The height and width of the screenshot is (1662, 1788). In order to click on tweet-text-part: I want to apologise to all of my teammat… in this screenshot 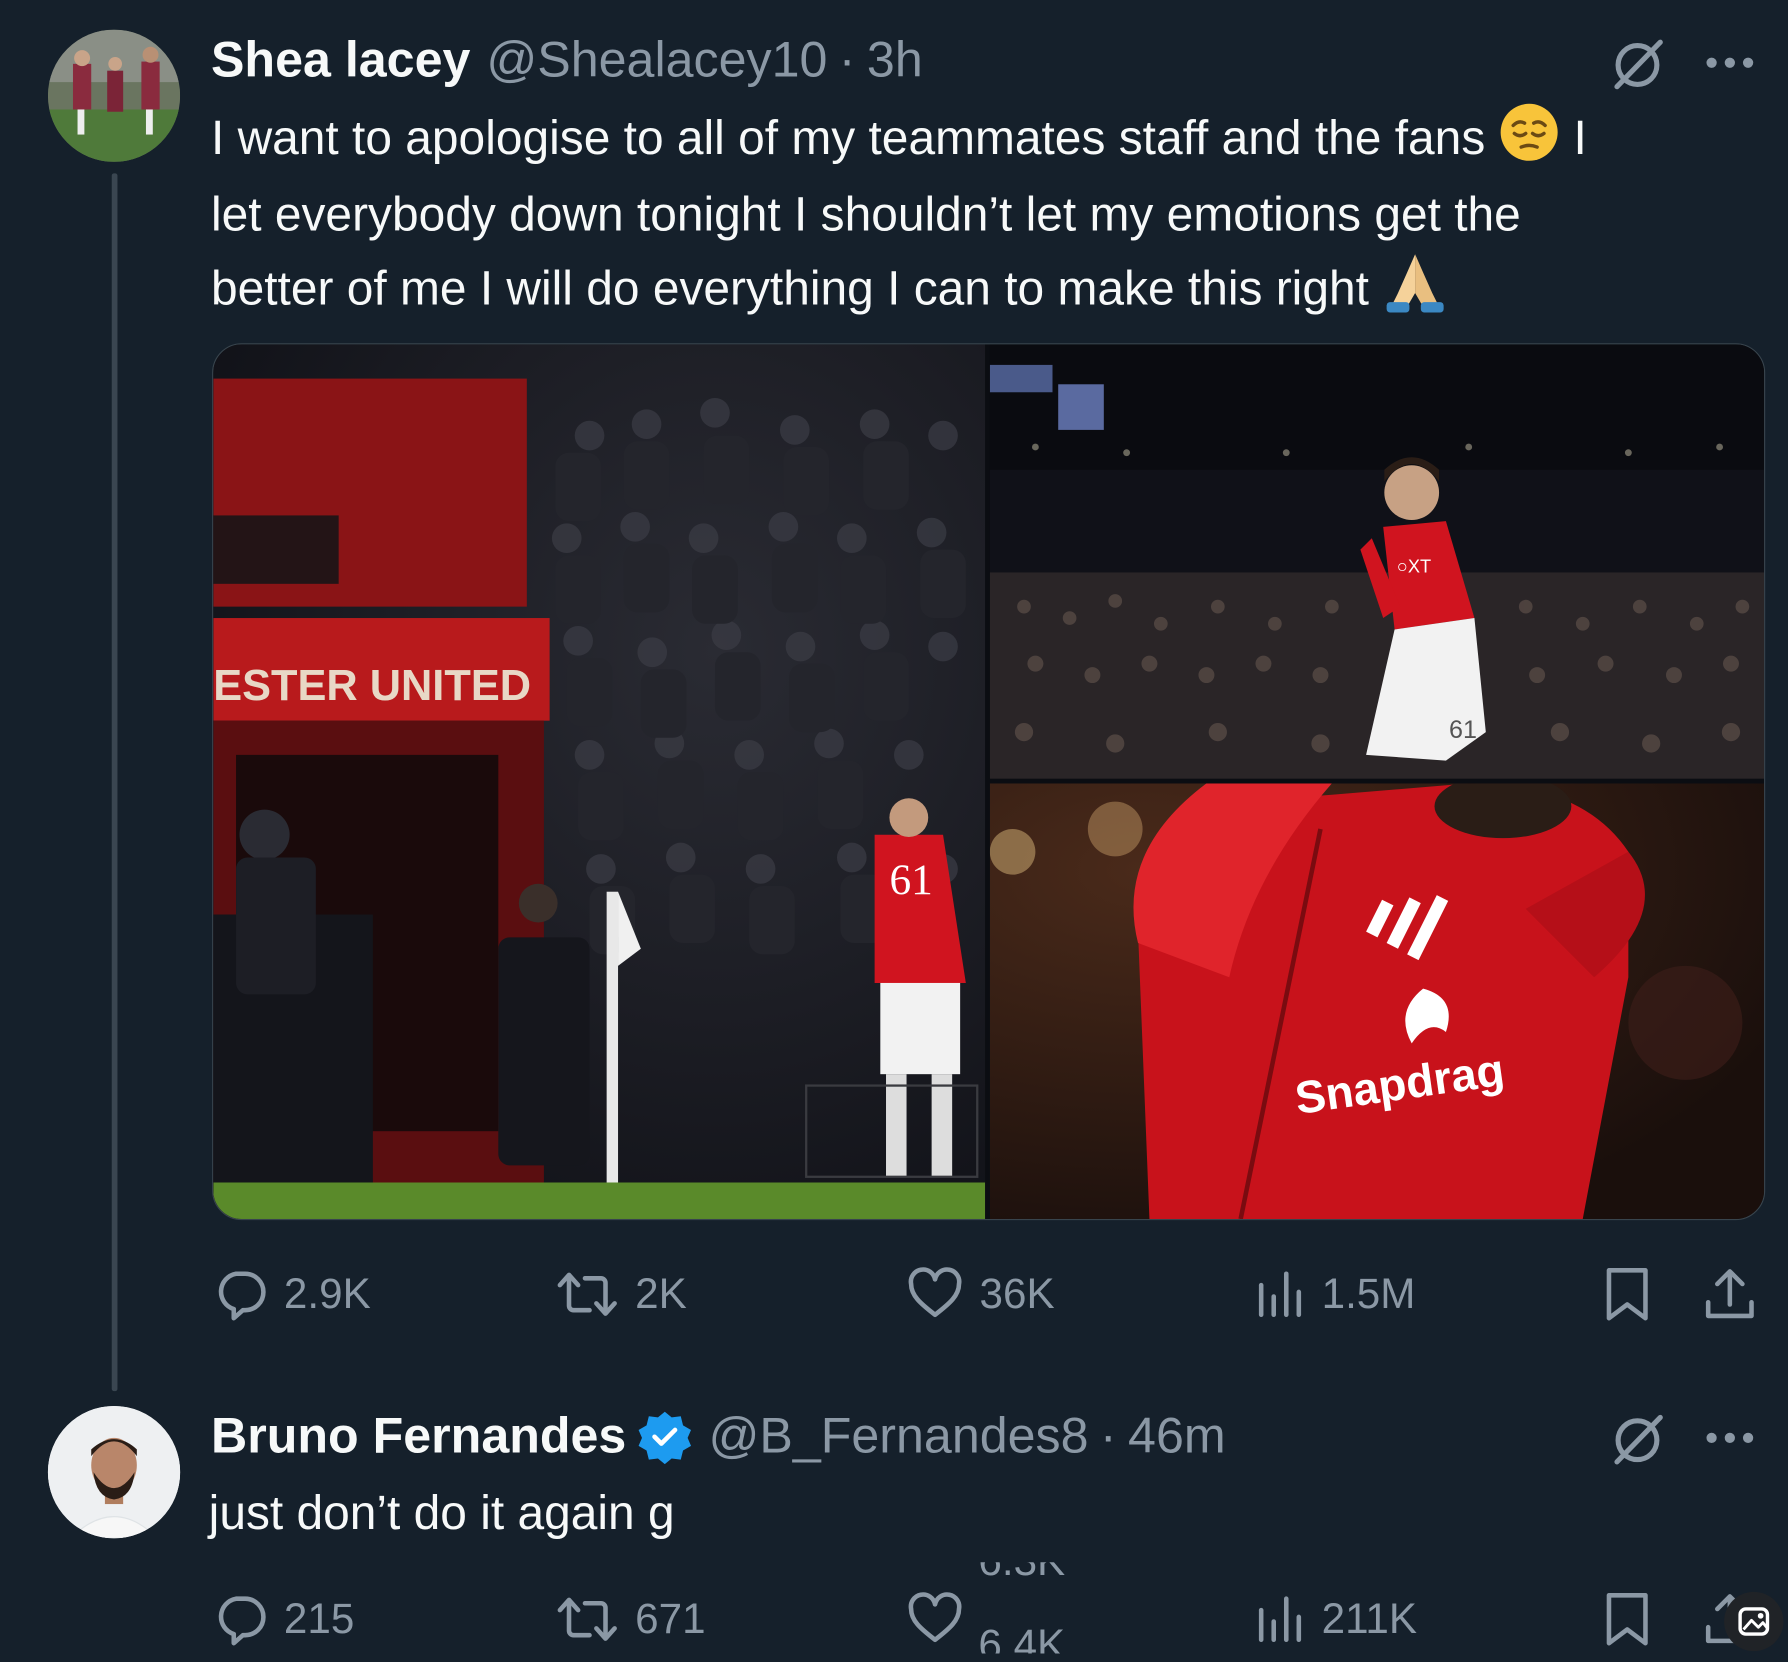, I will do `click(848, 137)`.